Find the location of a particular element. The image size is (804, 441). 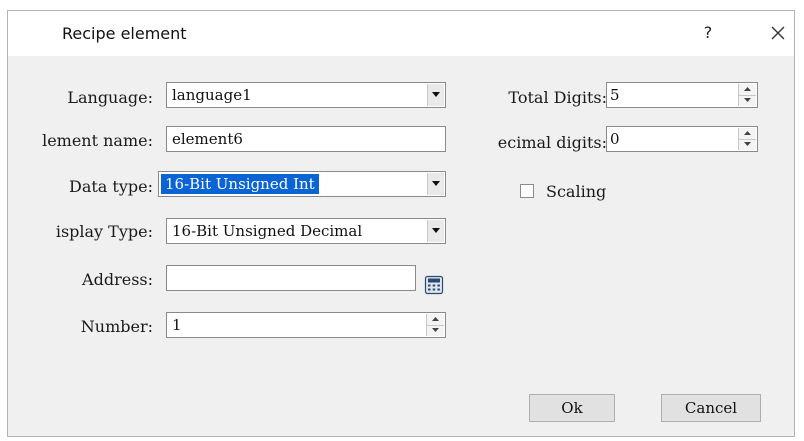

title-bar: Recipe element ? is located at coordinates (401, 33).